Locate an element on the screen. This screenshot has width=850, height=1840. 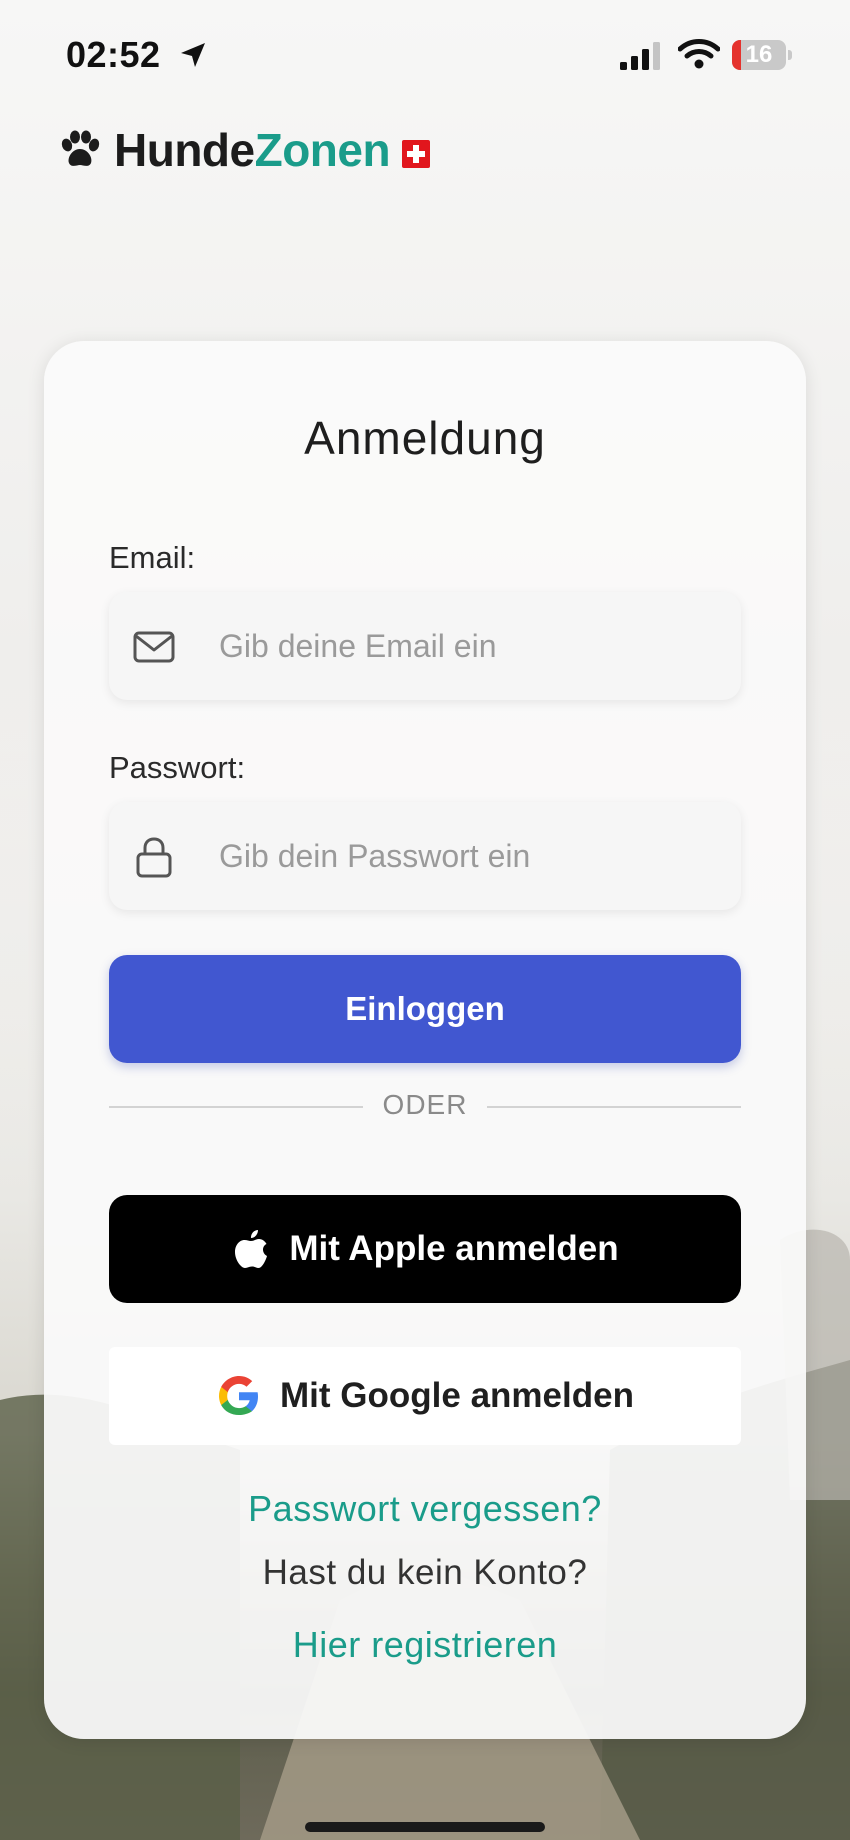
status-time: 02:52 is located at coordinates (113, 54).